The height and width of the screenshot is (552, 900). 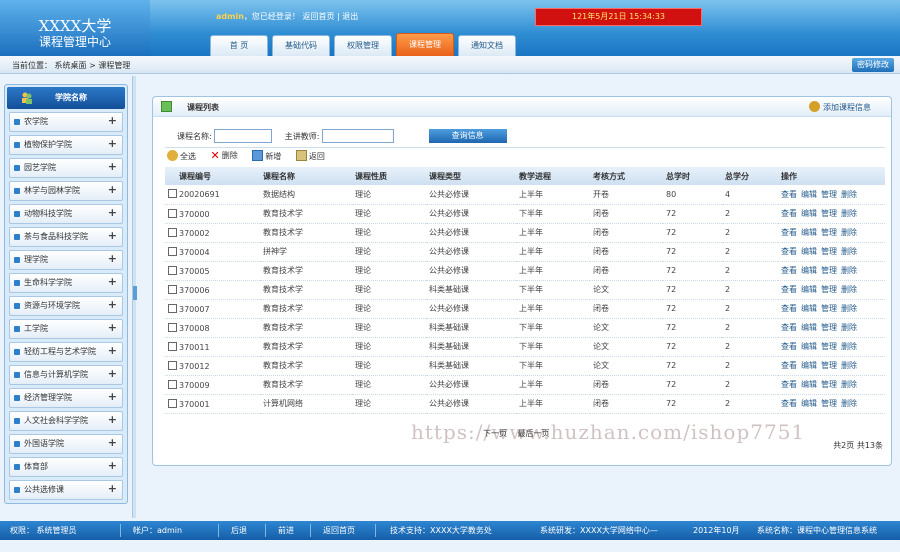 I want to click on tab-permissions: 权限管理, so click(x=363, y=45).